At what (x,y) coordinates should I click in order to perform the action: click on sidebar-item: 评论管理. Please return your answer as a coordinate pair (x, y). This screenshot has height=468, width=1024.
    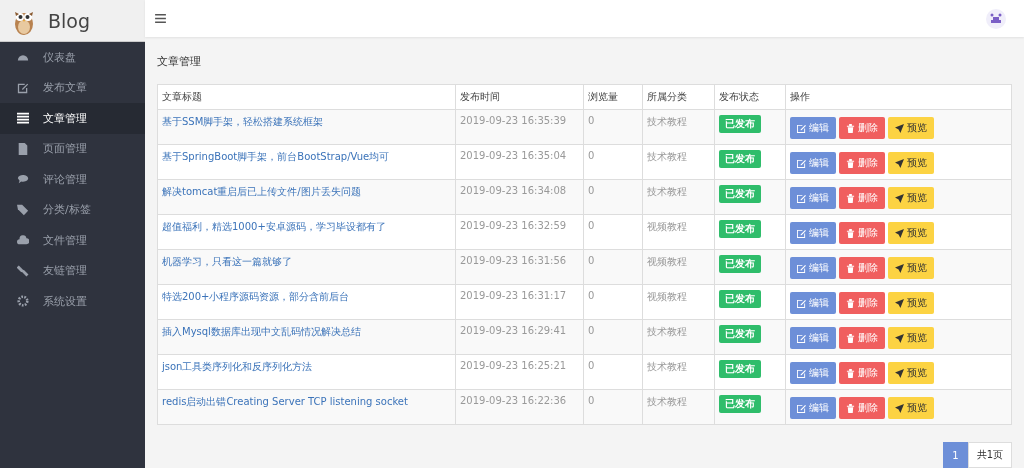
    Looking at the image, I should click on (72, 179).